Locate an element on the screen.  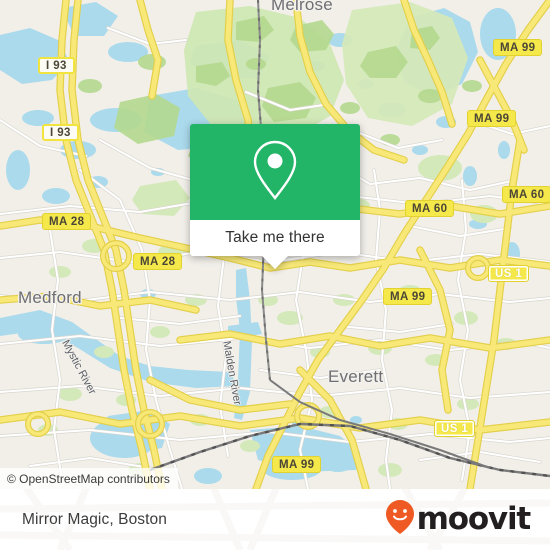
popup-action-panel: Take me there is located at coordinates (275, 238).